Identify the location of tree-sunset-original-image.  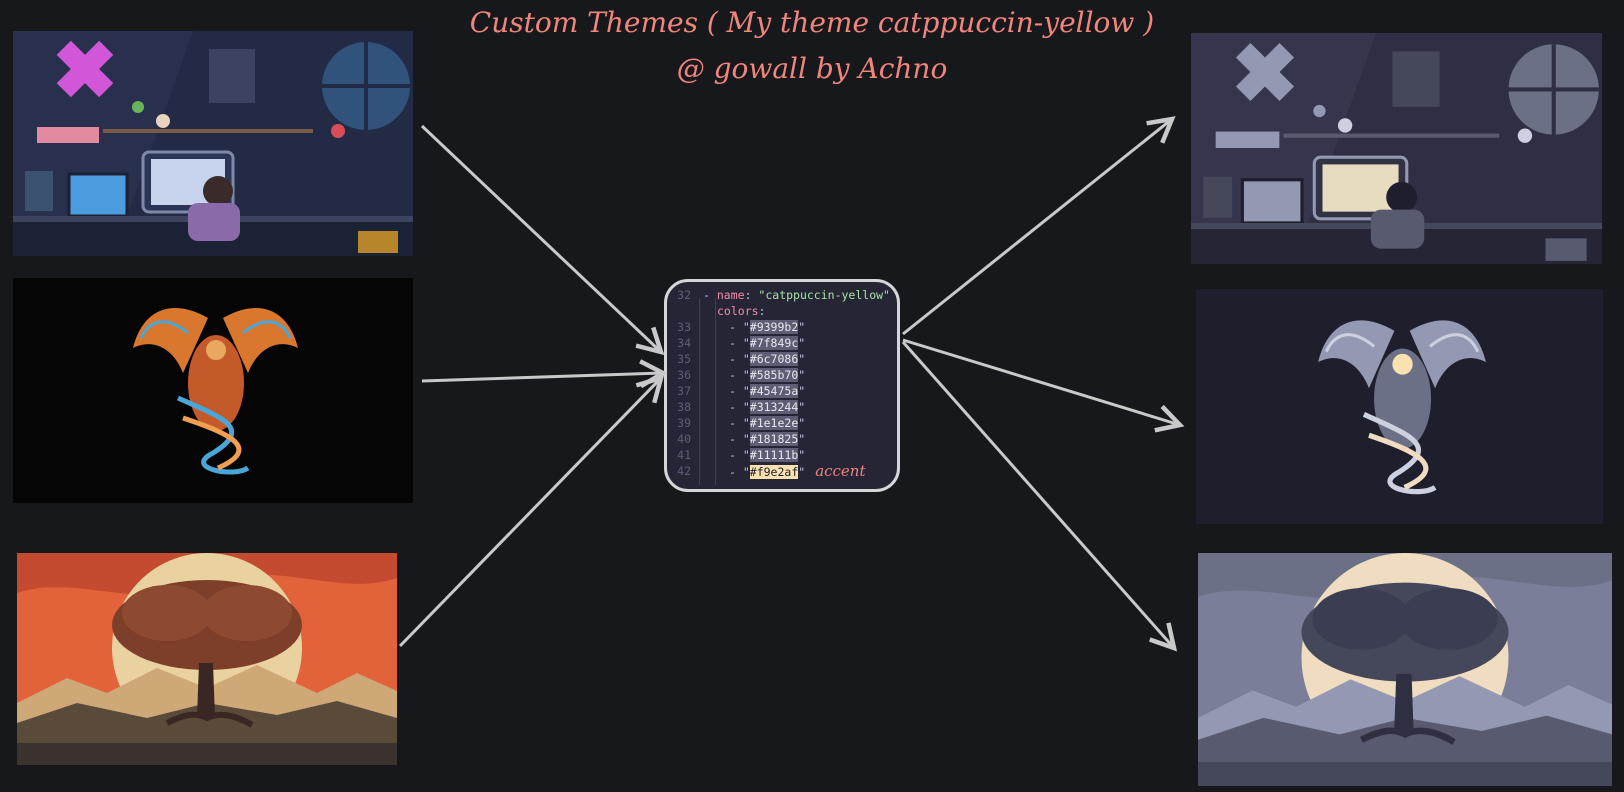
(207, 659).